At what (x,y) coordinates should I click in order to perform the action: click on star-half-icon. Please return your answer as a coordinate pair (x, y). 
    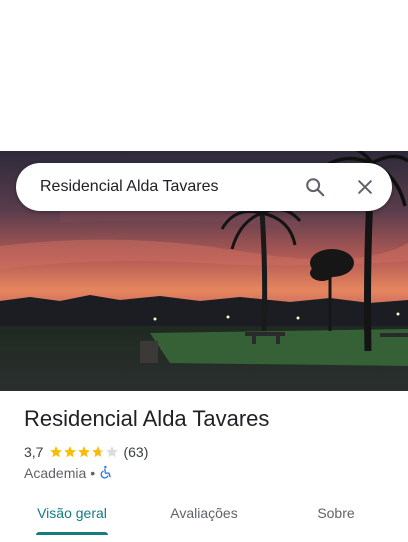
    Looking at the image, I should click on (98, 452).